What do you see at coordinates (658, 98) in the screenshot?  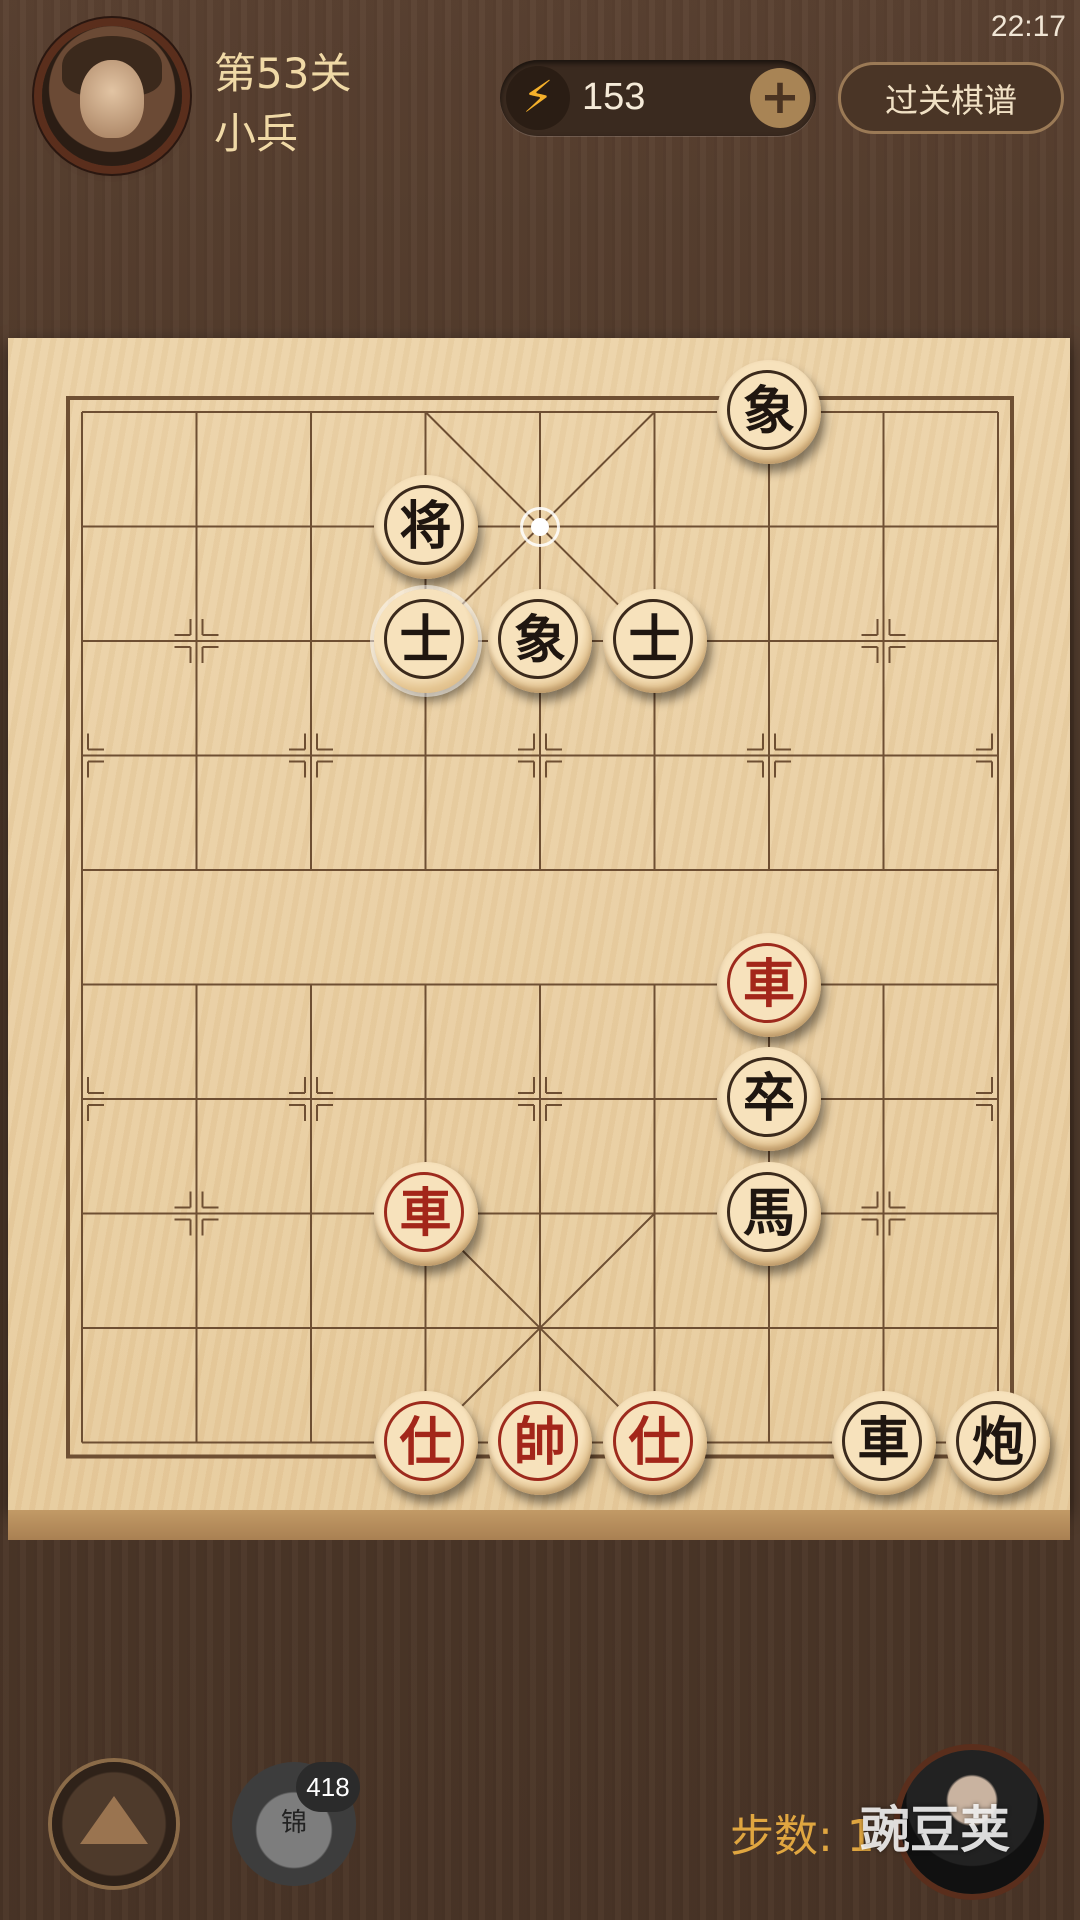 I see `energy-bar: ⚡ 153 +` at bounding box center [658, 98].